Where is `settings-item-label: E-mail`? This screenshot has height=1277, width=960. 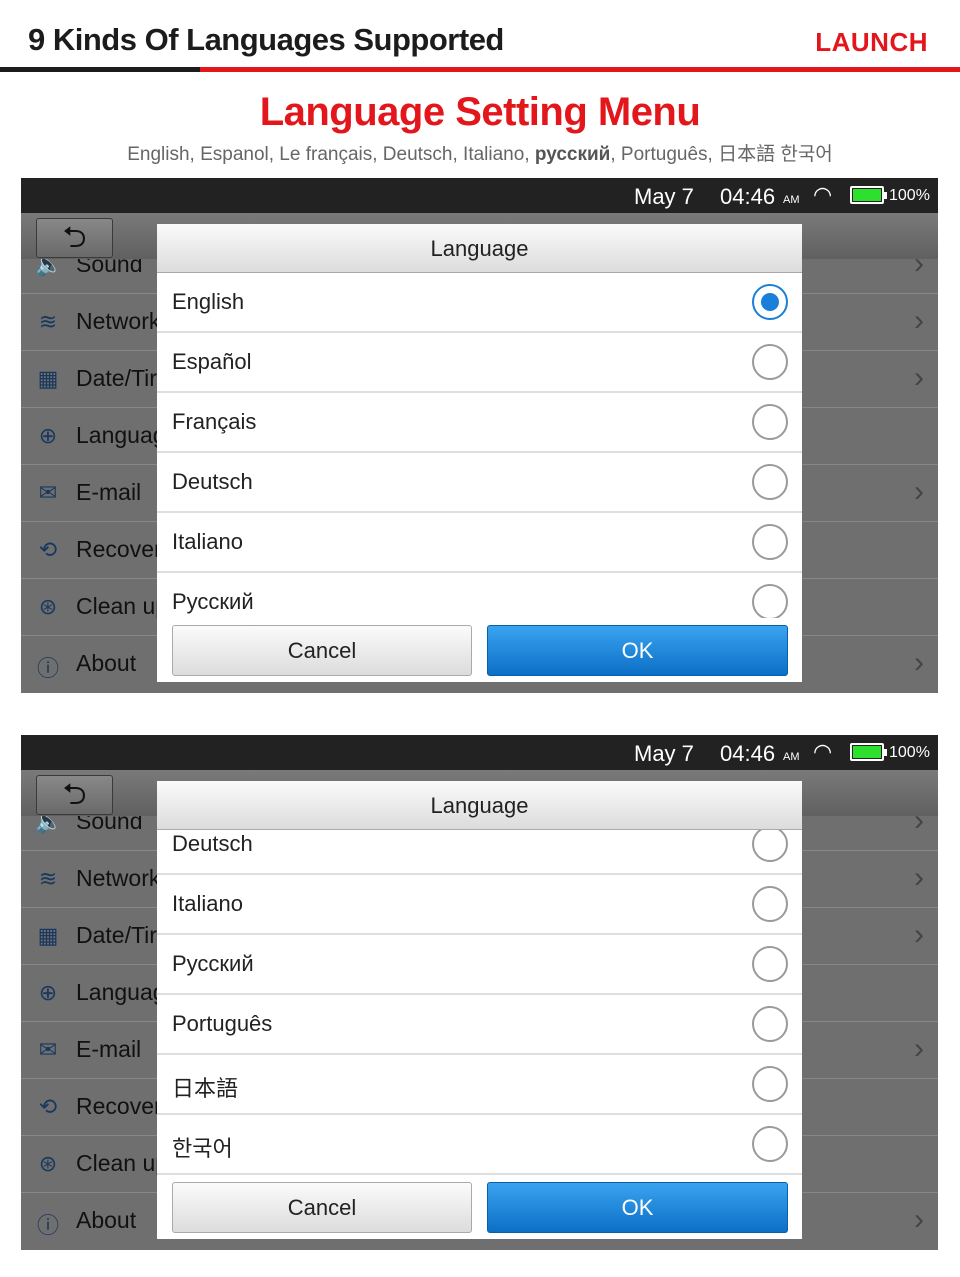 settings-item-label: E-mail is located at coordinates (109, 1049).